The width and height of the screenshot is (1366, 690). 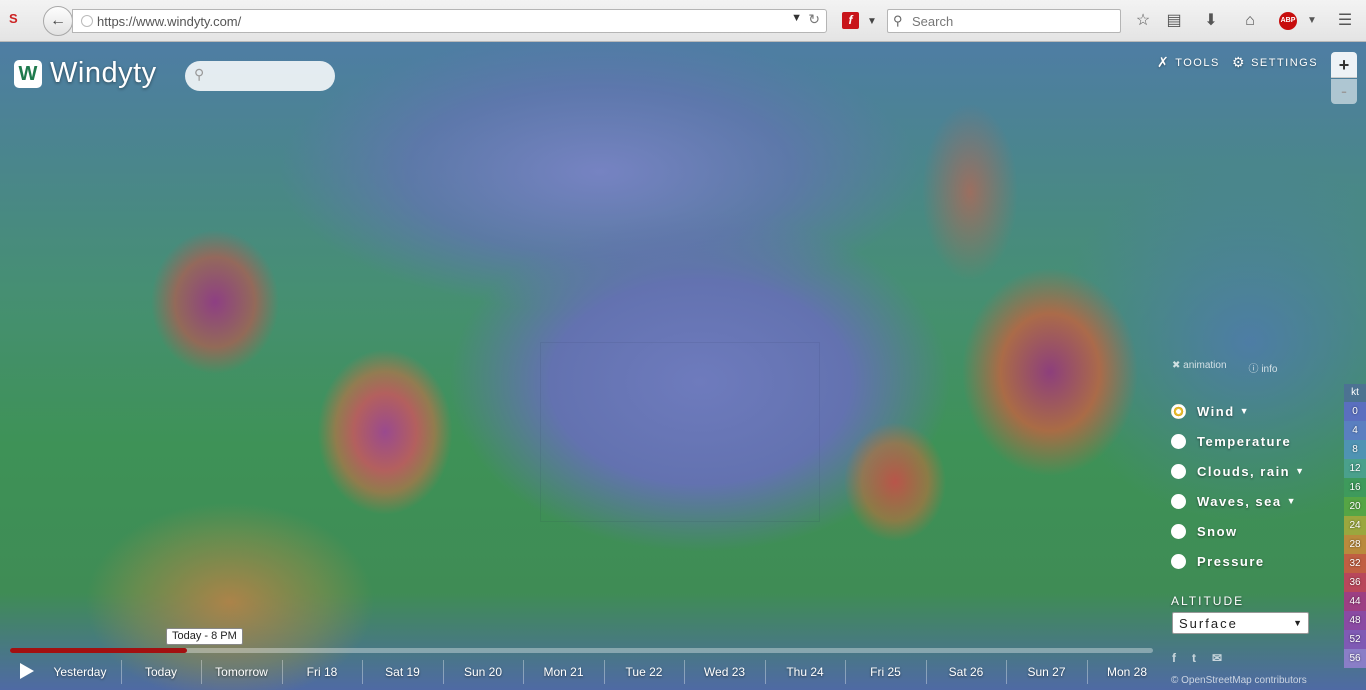 What do you see at coordinates (1126, 672) in the screenshot?
I see `timeline-day: Mon 28` at bounding box center [1126, 672].